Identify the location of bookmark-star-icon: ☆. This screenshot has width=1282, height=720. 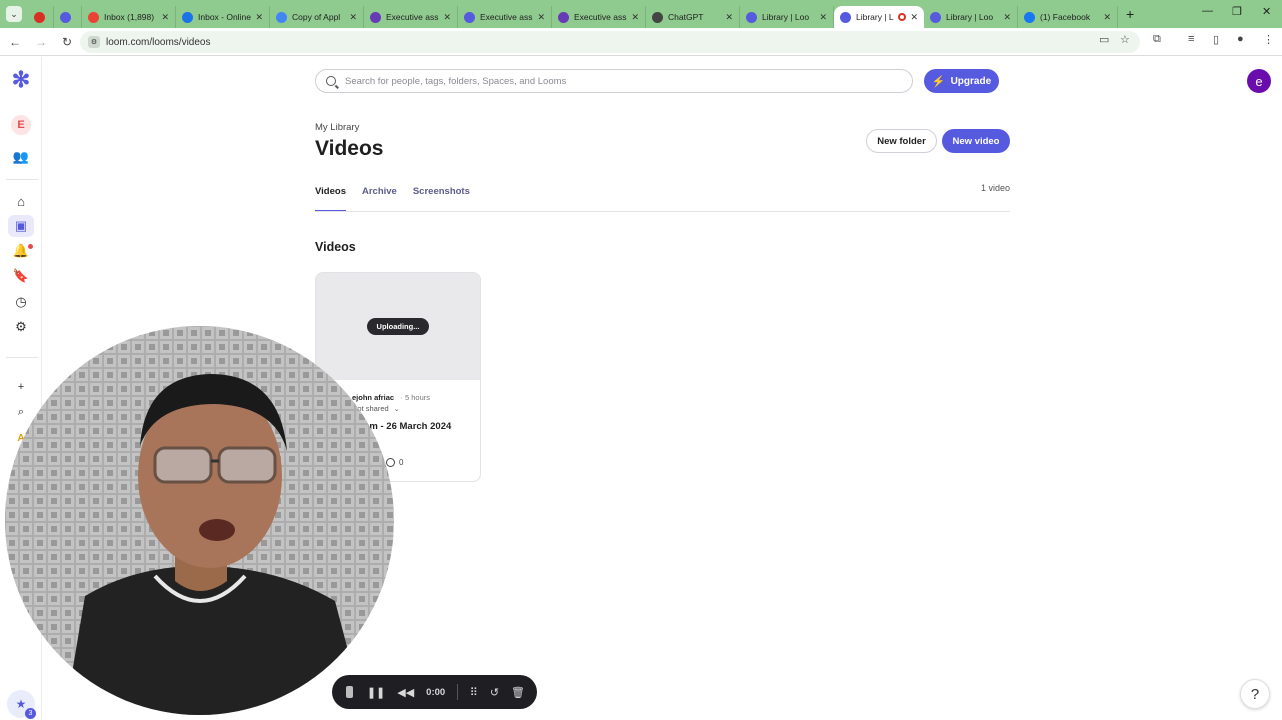
(1125, 39).